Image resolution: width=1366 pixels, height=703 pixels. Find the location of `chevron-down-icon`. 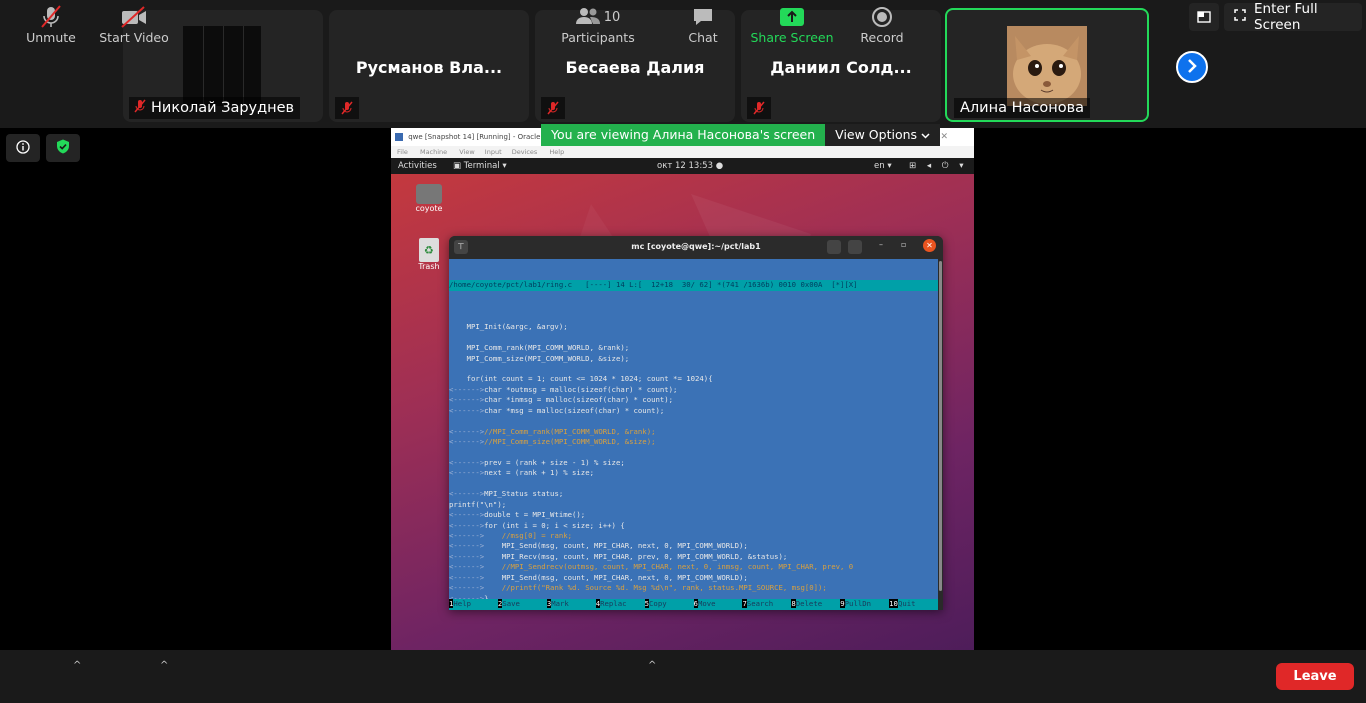

chevron-down-icon is located at coordinates (925, 135).